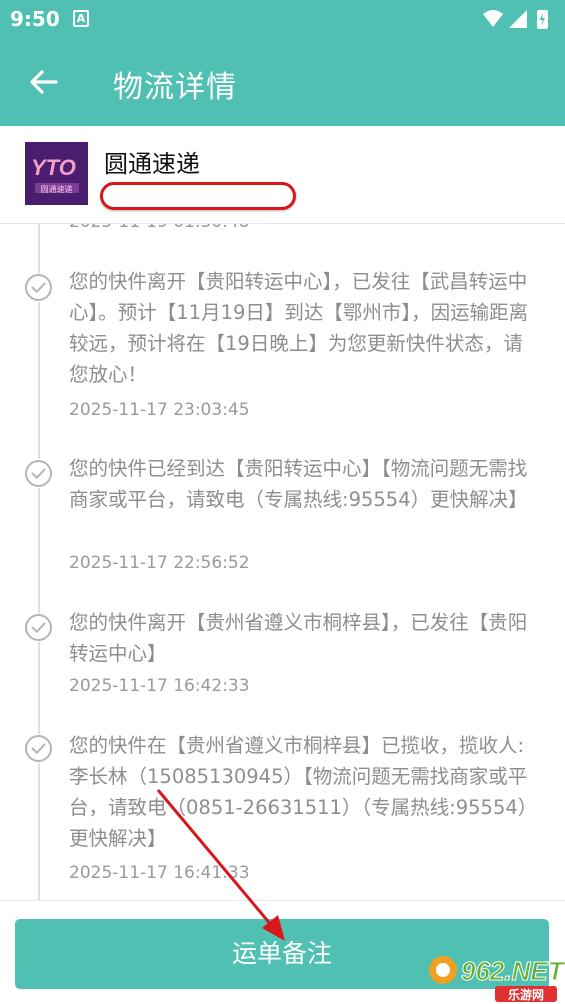  What do you see at coordinates (152, 164) in the screenshot?
I see `courier-name: 圆通速递` at bounding box center [152, 164].